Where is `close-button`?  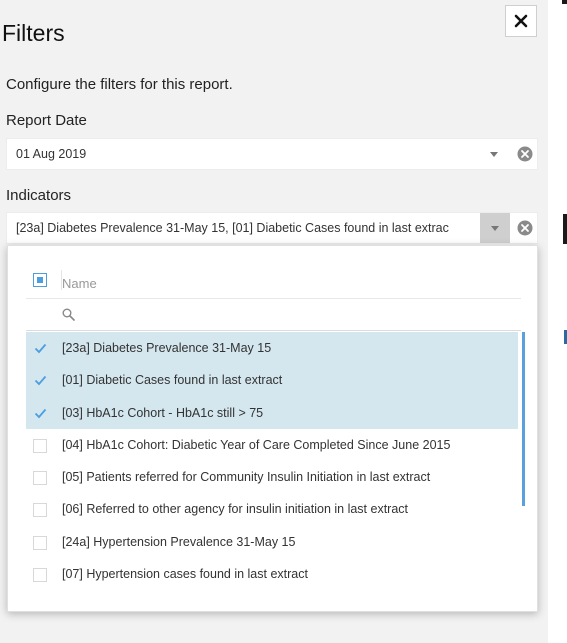 close-button is located at coordinates (521, 21).